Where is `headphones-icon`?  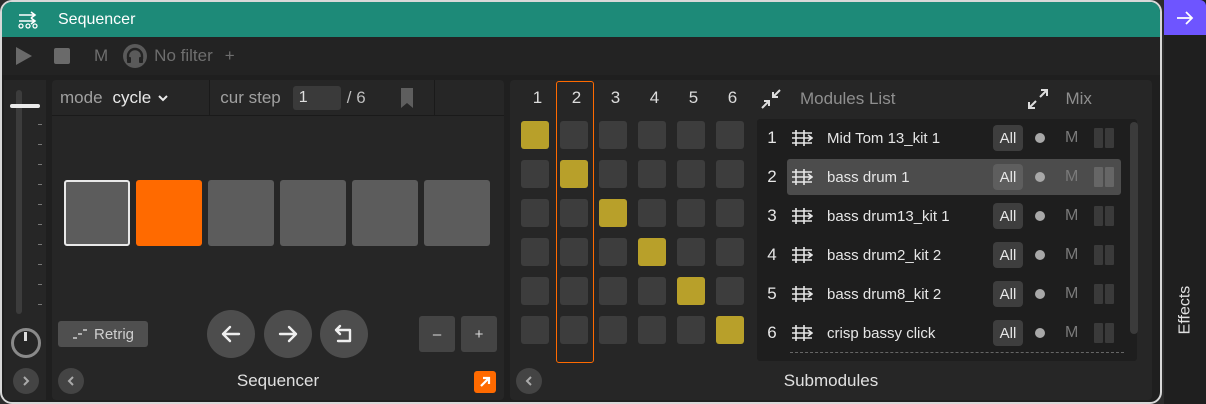 headphones-icon is located at coordinates (135, 56).